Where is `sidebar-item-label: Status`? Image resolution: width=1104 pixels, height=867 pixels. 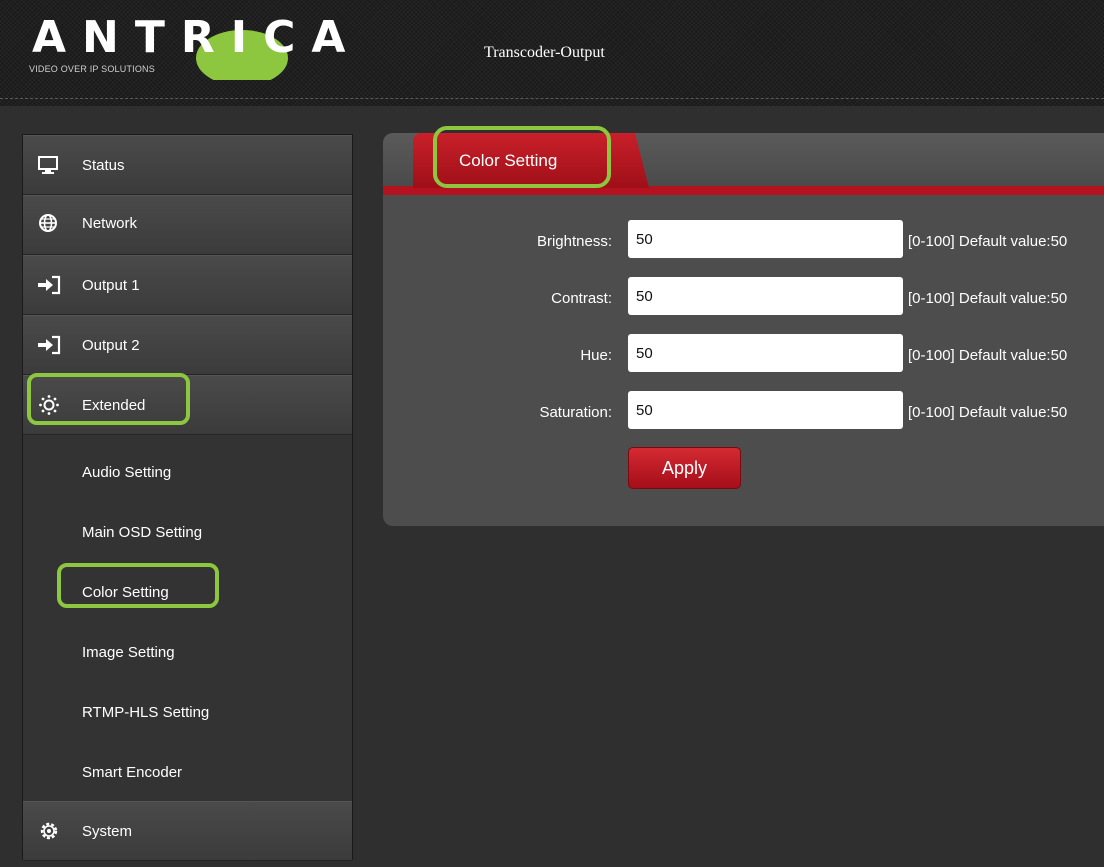
sidebar-item-label: Status is located at coordinates (103, 165).